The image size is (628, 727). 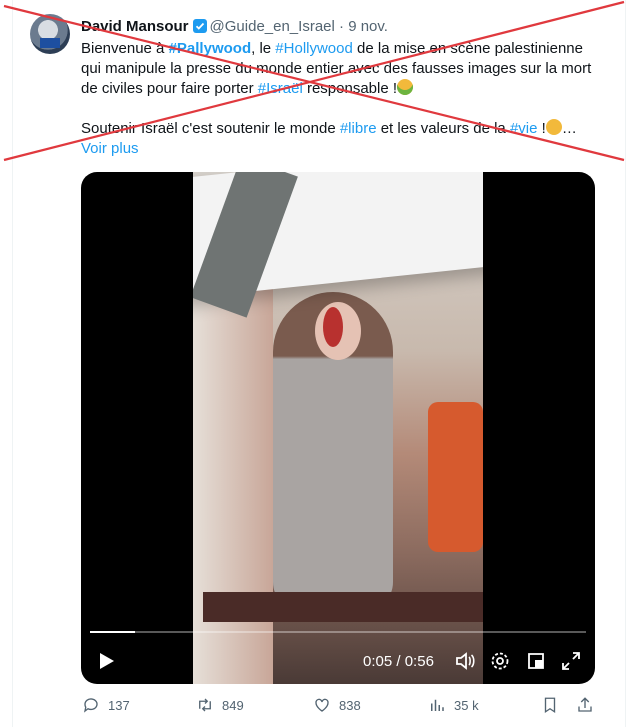 I want to click on hashtag-pallywood: #Pallywood, so click(x=210, y=48).